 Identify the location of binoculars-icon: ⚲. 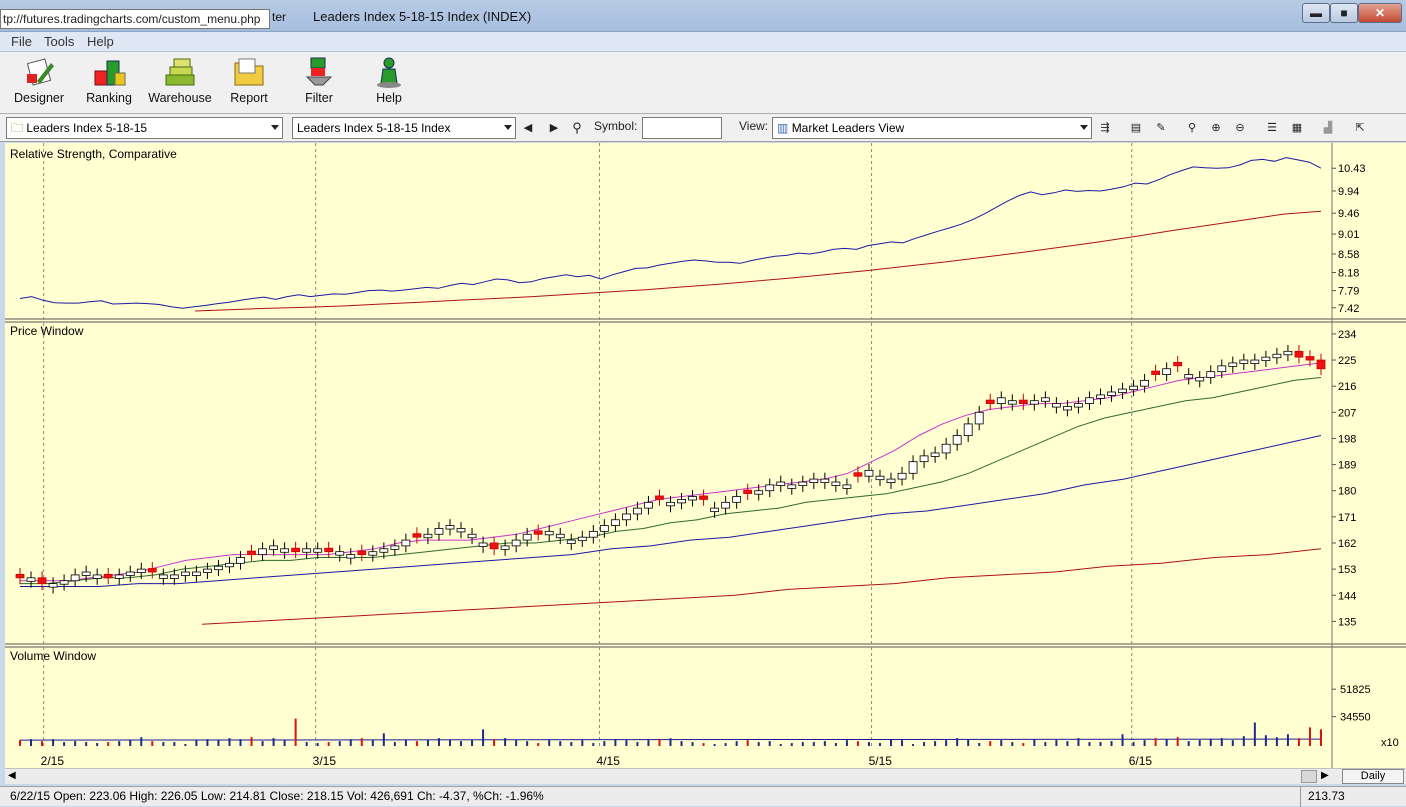
(577, 128).